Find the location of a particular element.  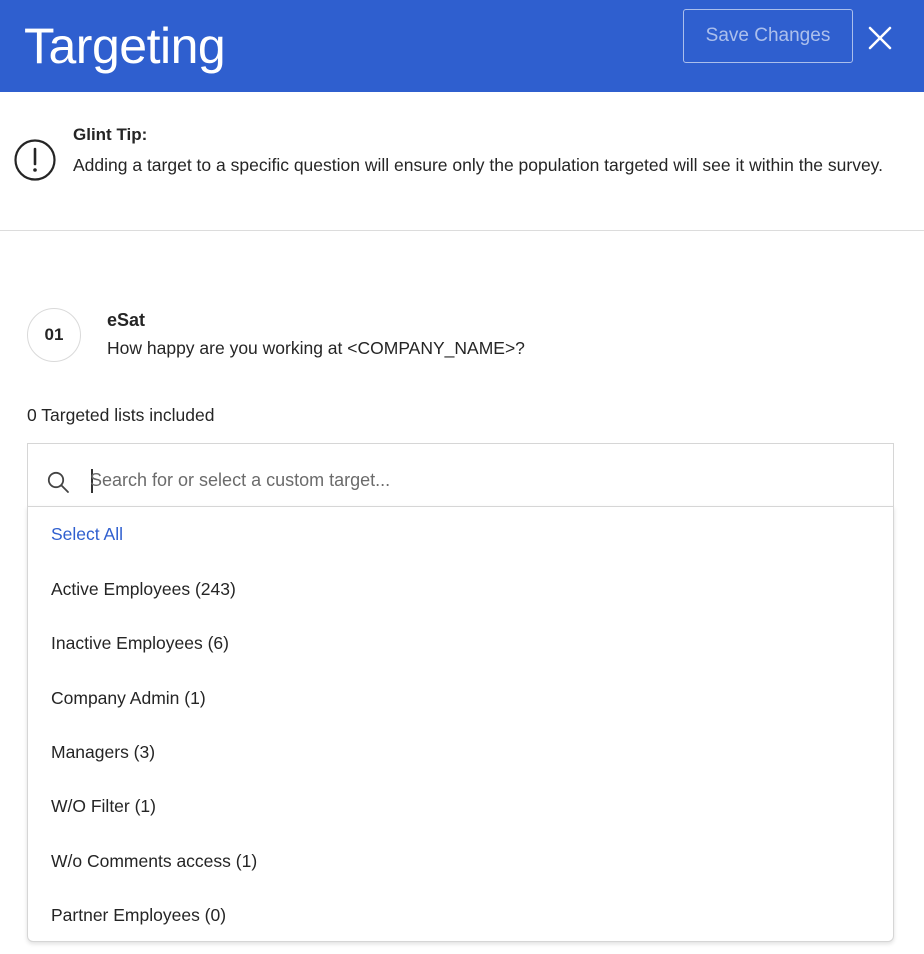

dropdown-option-inactive-employees: Inactive Employees (6) is located at coordinates (140, 643).